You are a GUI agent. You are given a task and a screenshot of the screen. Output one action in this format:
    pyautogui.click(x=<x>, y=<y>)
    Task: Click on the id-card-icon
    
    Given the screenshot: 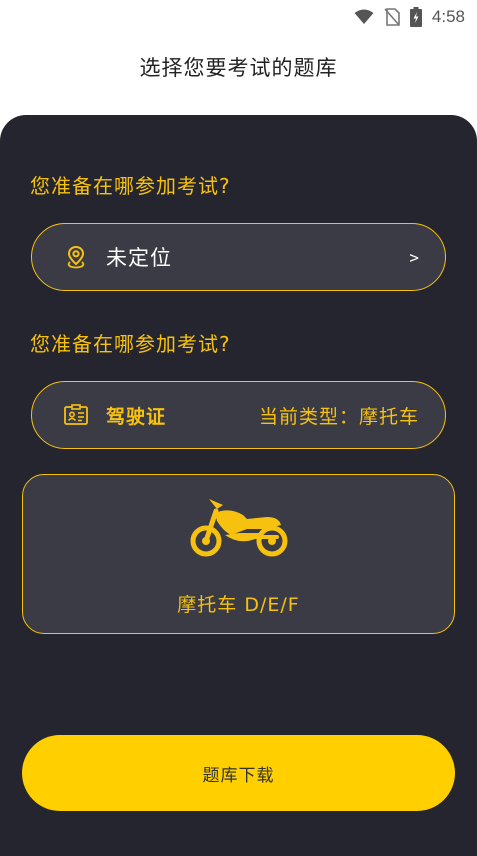 What is the action you would take?
    pyautogui.click(x=76, y=415)
    